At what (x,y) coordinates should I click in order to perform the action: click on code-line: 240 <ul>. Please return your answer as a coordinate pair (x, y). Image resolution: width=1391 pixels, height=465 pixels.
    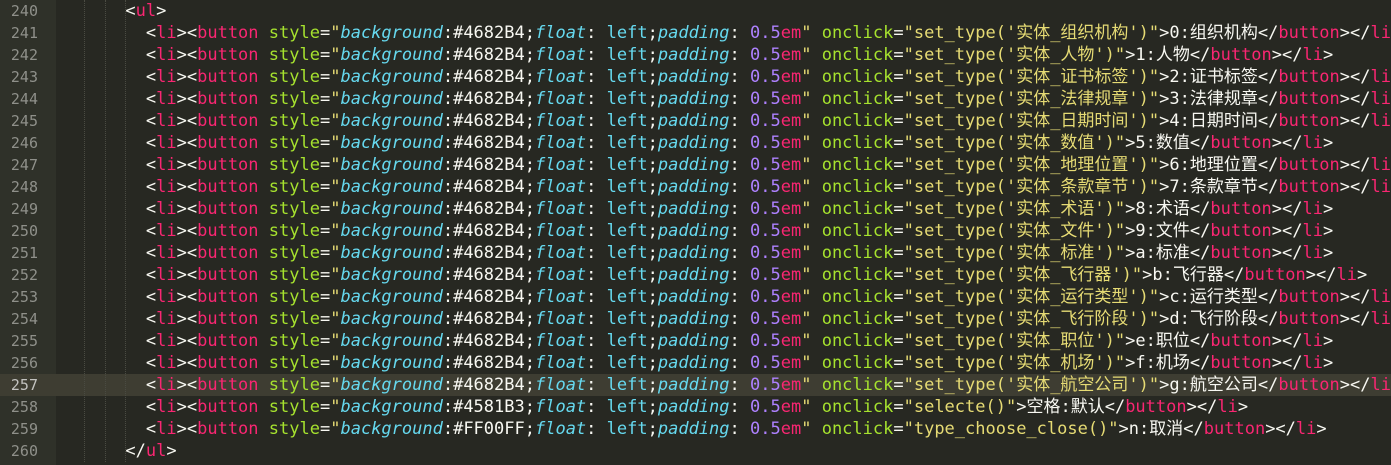
    Looking at the image, I should click on (695, 11).